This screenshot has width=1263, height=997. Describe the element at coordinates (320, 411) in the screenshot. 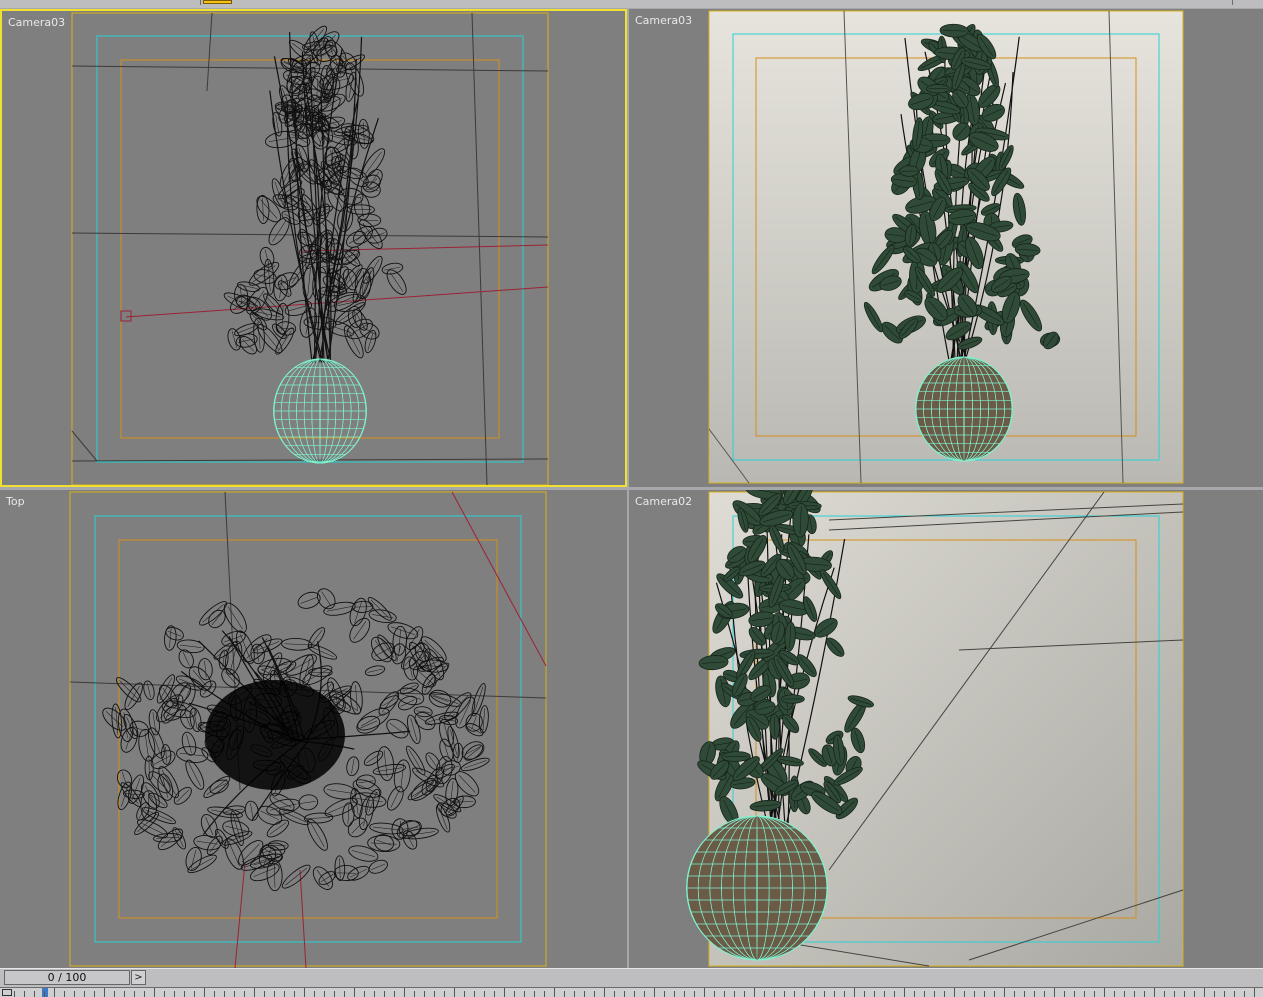

I see `pot-wireframe` at that location.